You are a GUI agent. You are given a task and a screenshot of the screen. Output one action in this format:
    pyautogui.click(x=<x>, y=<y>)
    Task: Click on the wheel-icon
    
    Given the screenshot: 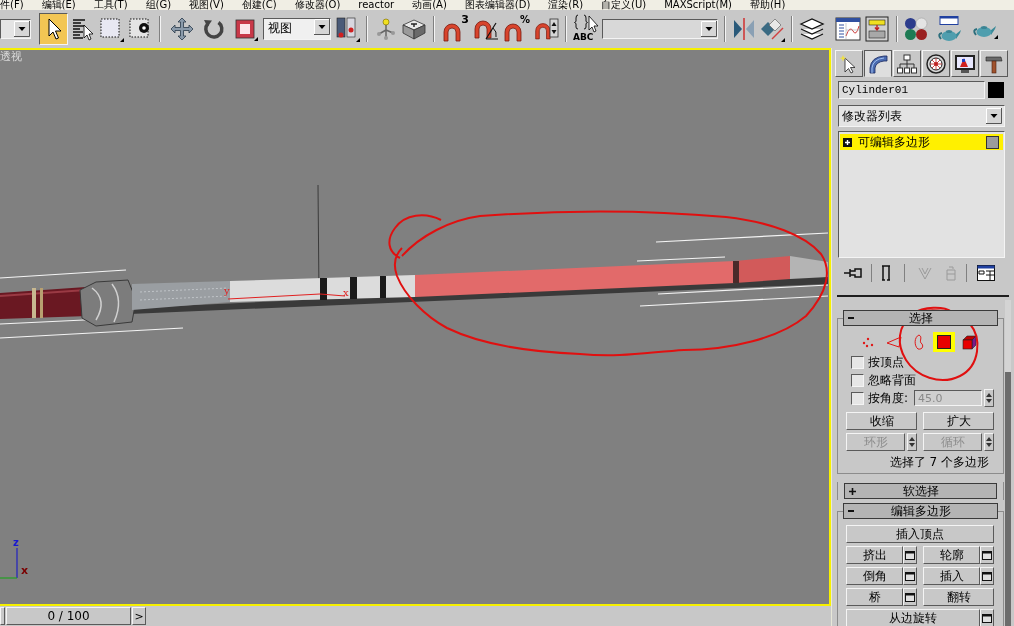 What is the action you would take?
    pyautogui.click(x=936, y=63)
    